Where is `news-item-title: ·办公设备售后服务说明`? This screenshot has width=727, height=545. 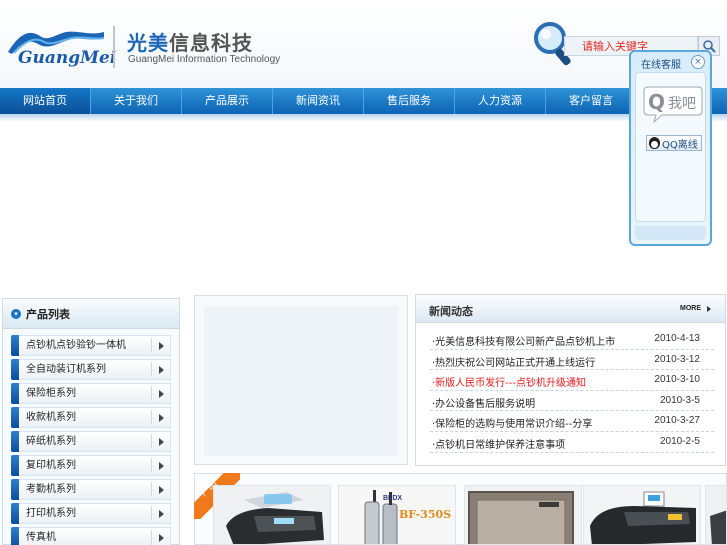
news-item-title: ·办公设备售后服务说明 is located at coordinates (484, 404).